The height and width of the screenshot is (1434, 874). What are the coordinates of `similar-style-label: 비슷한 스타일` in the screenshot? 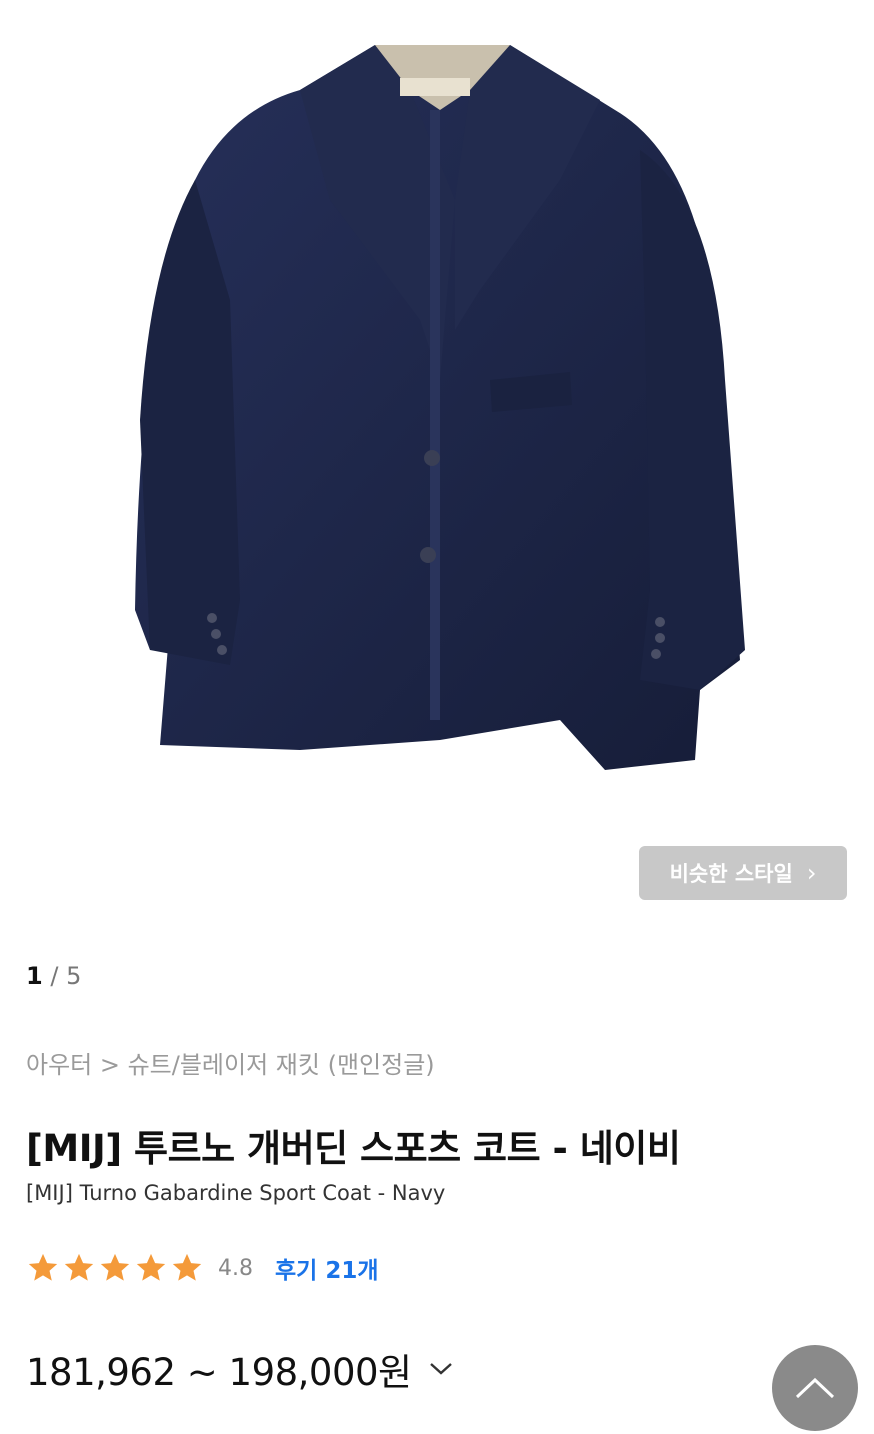 It's located at (731, 874).